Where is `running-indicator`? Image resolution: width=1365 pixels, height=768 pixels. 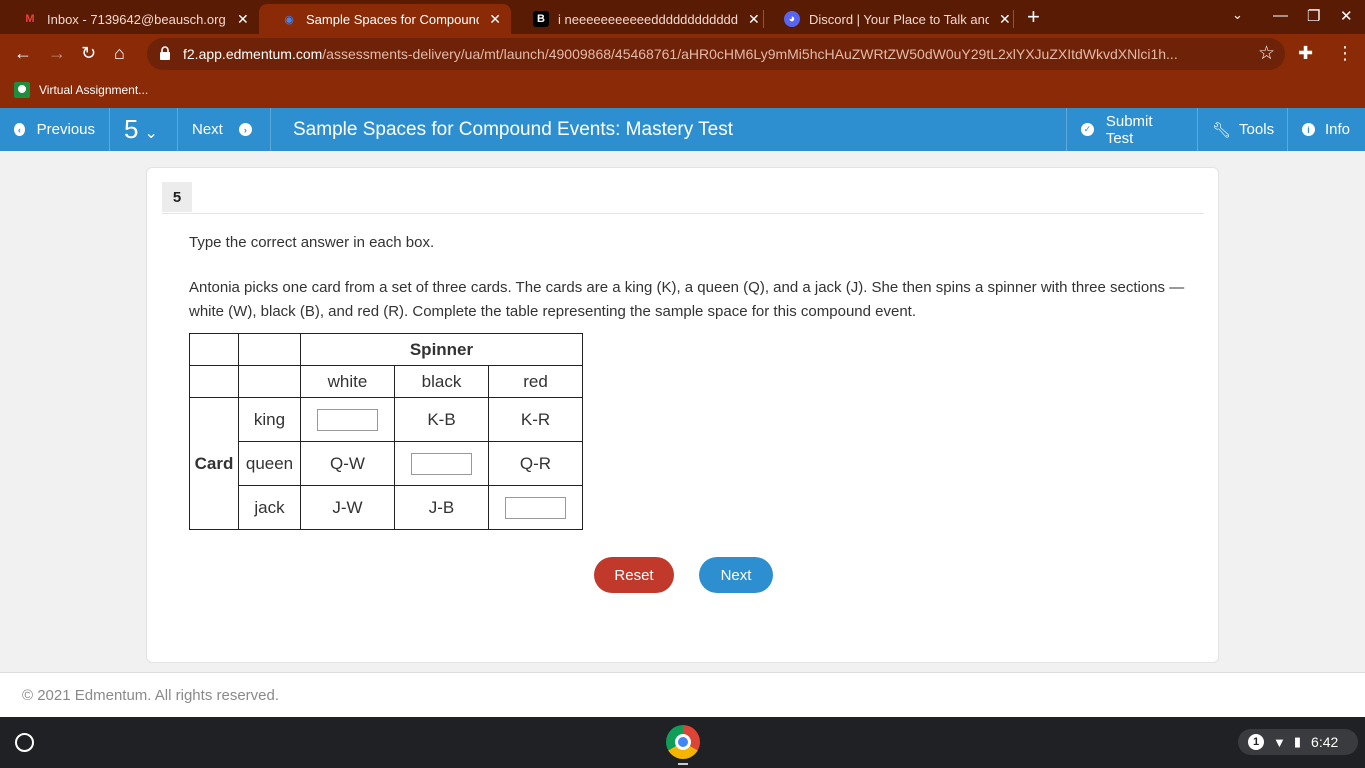 running-indicator is located at coordinates (683, 764).